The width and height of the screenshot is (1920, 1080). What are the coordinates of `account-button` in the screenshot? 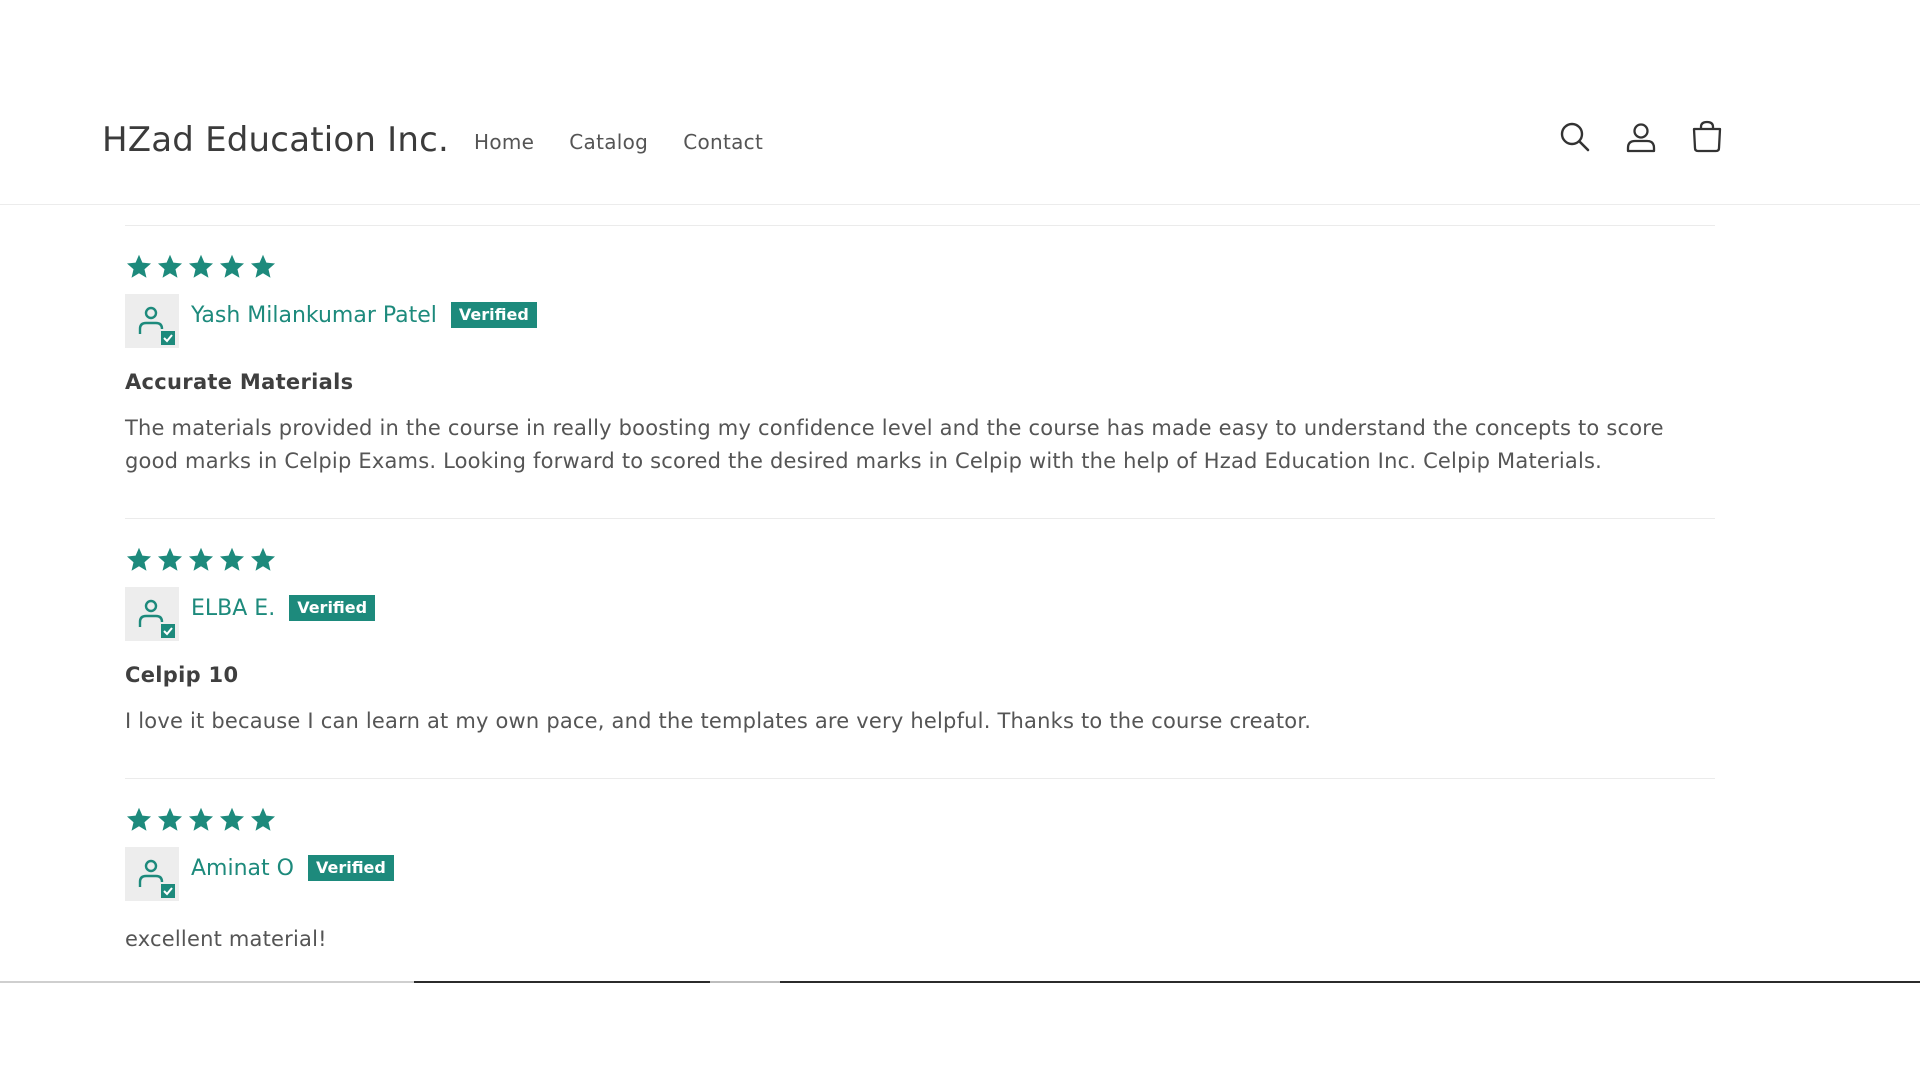 It's located at (1641, 137).